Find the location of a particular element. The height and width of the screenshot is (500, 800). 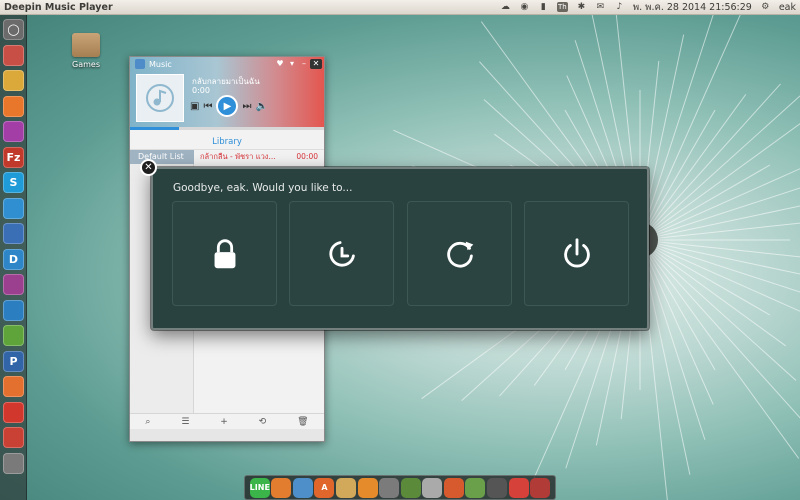

music-logo-icon is located at coordinates (140, 64).